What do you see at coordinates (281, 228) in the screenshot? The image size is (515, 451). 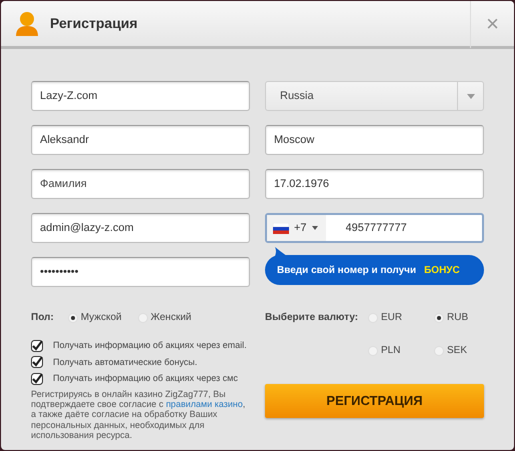 I see `flag-icon` at bounding box center [281, 228].